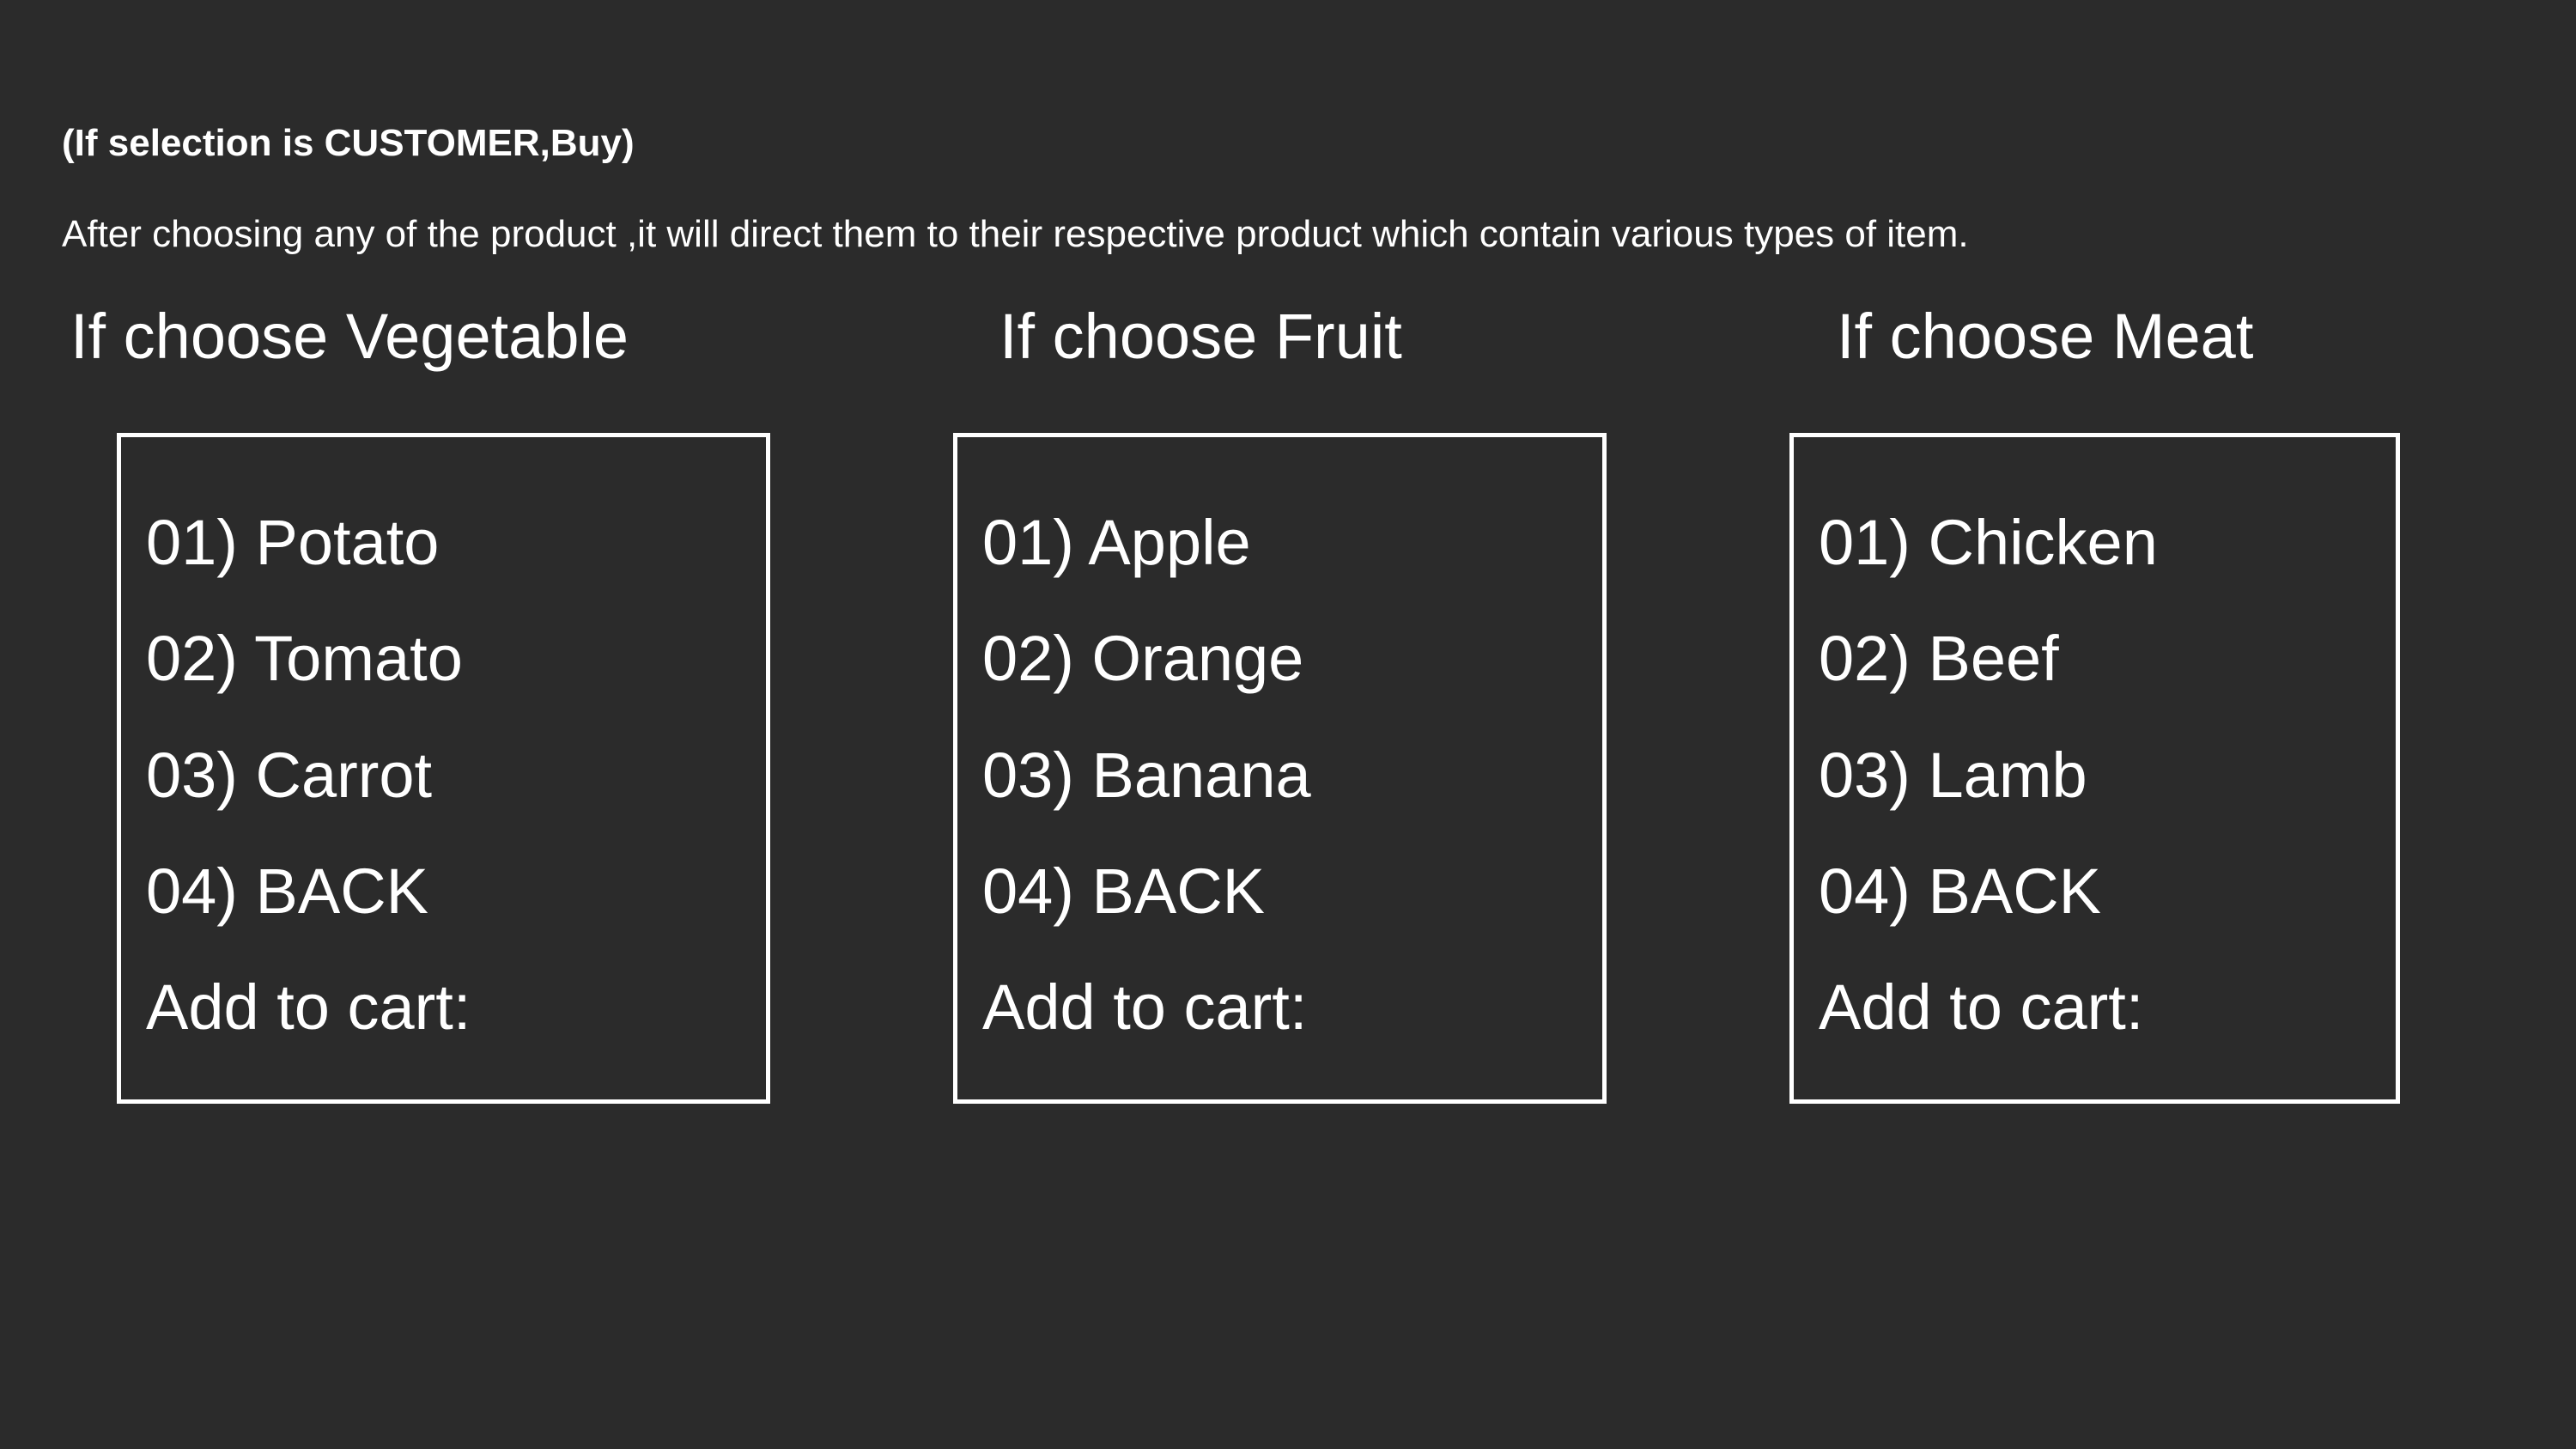 The height and width of the screenshot is (1449, 2576). I want to click on column-title-vegetable: If choose Vegetable, so click(349, 336).